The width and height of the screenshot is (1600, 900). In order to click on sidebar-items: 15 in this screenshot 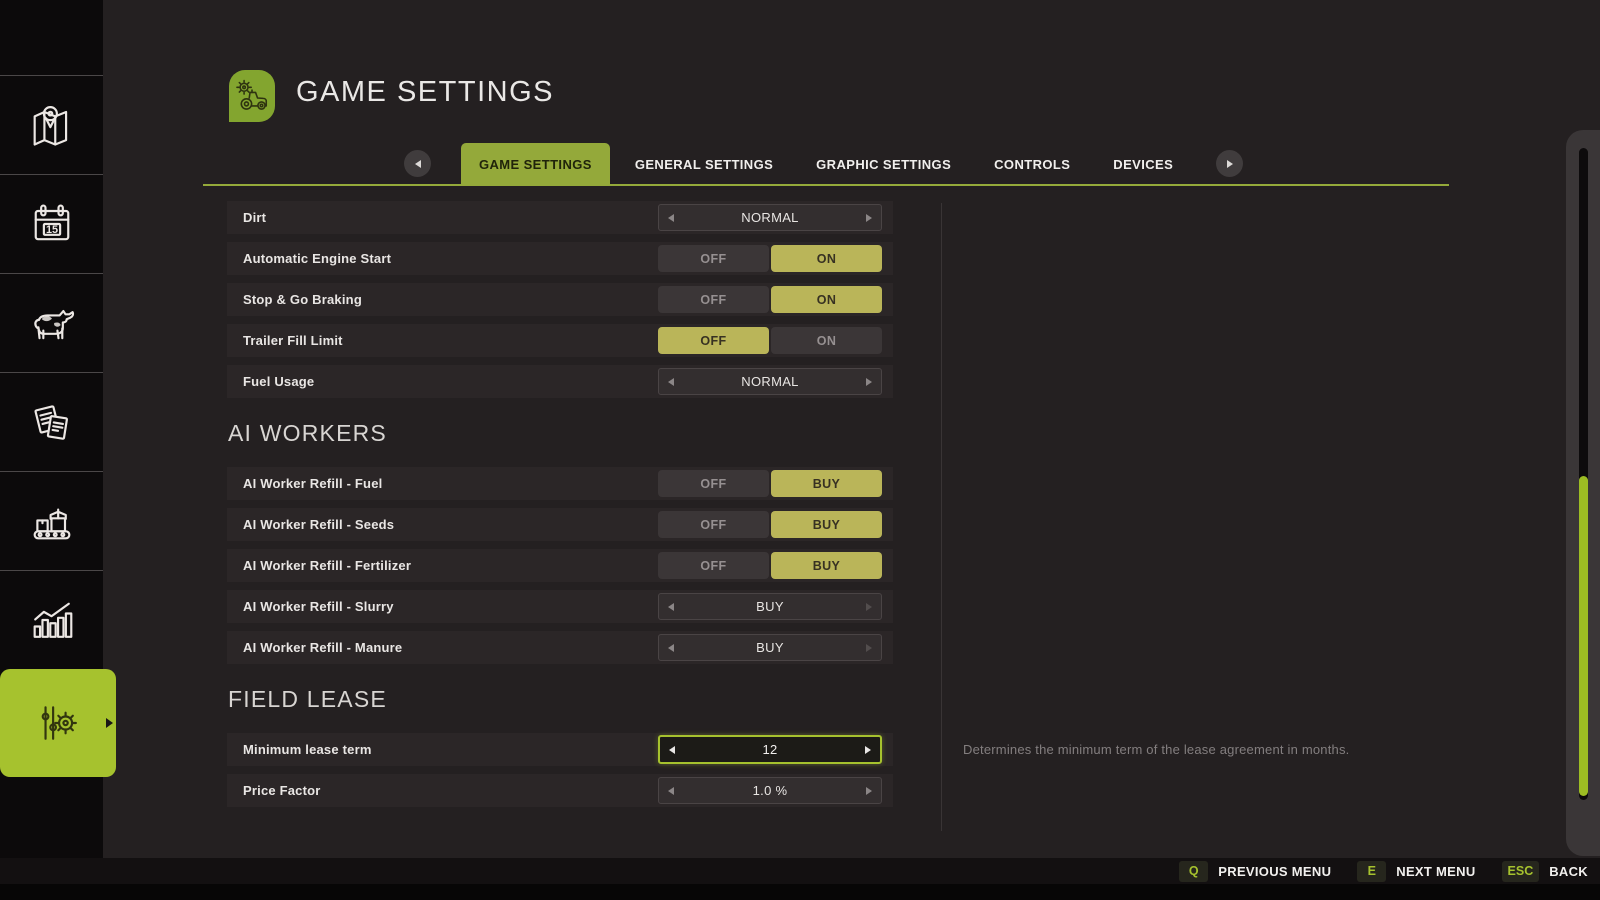, I will do `click(58, 426)`.